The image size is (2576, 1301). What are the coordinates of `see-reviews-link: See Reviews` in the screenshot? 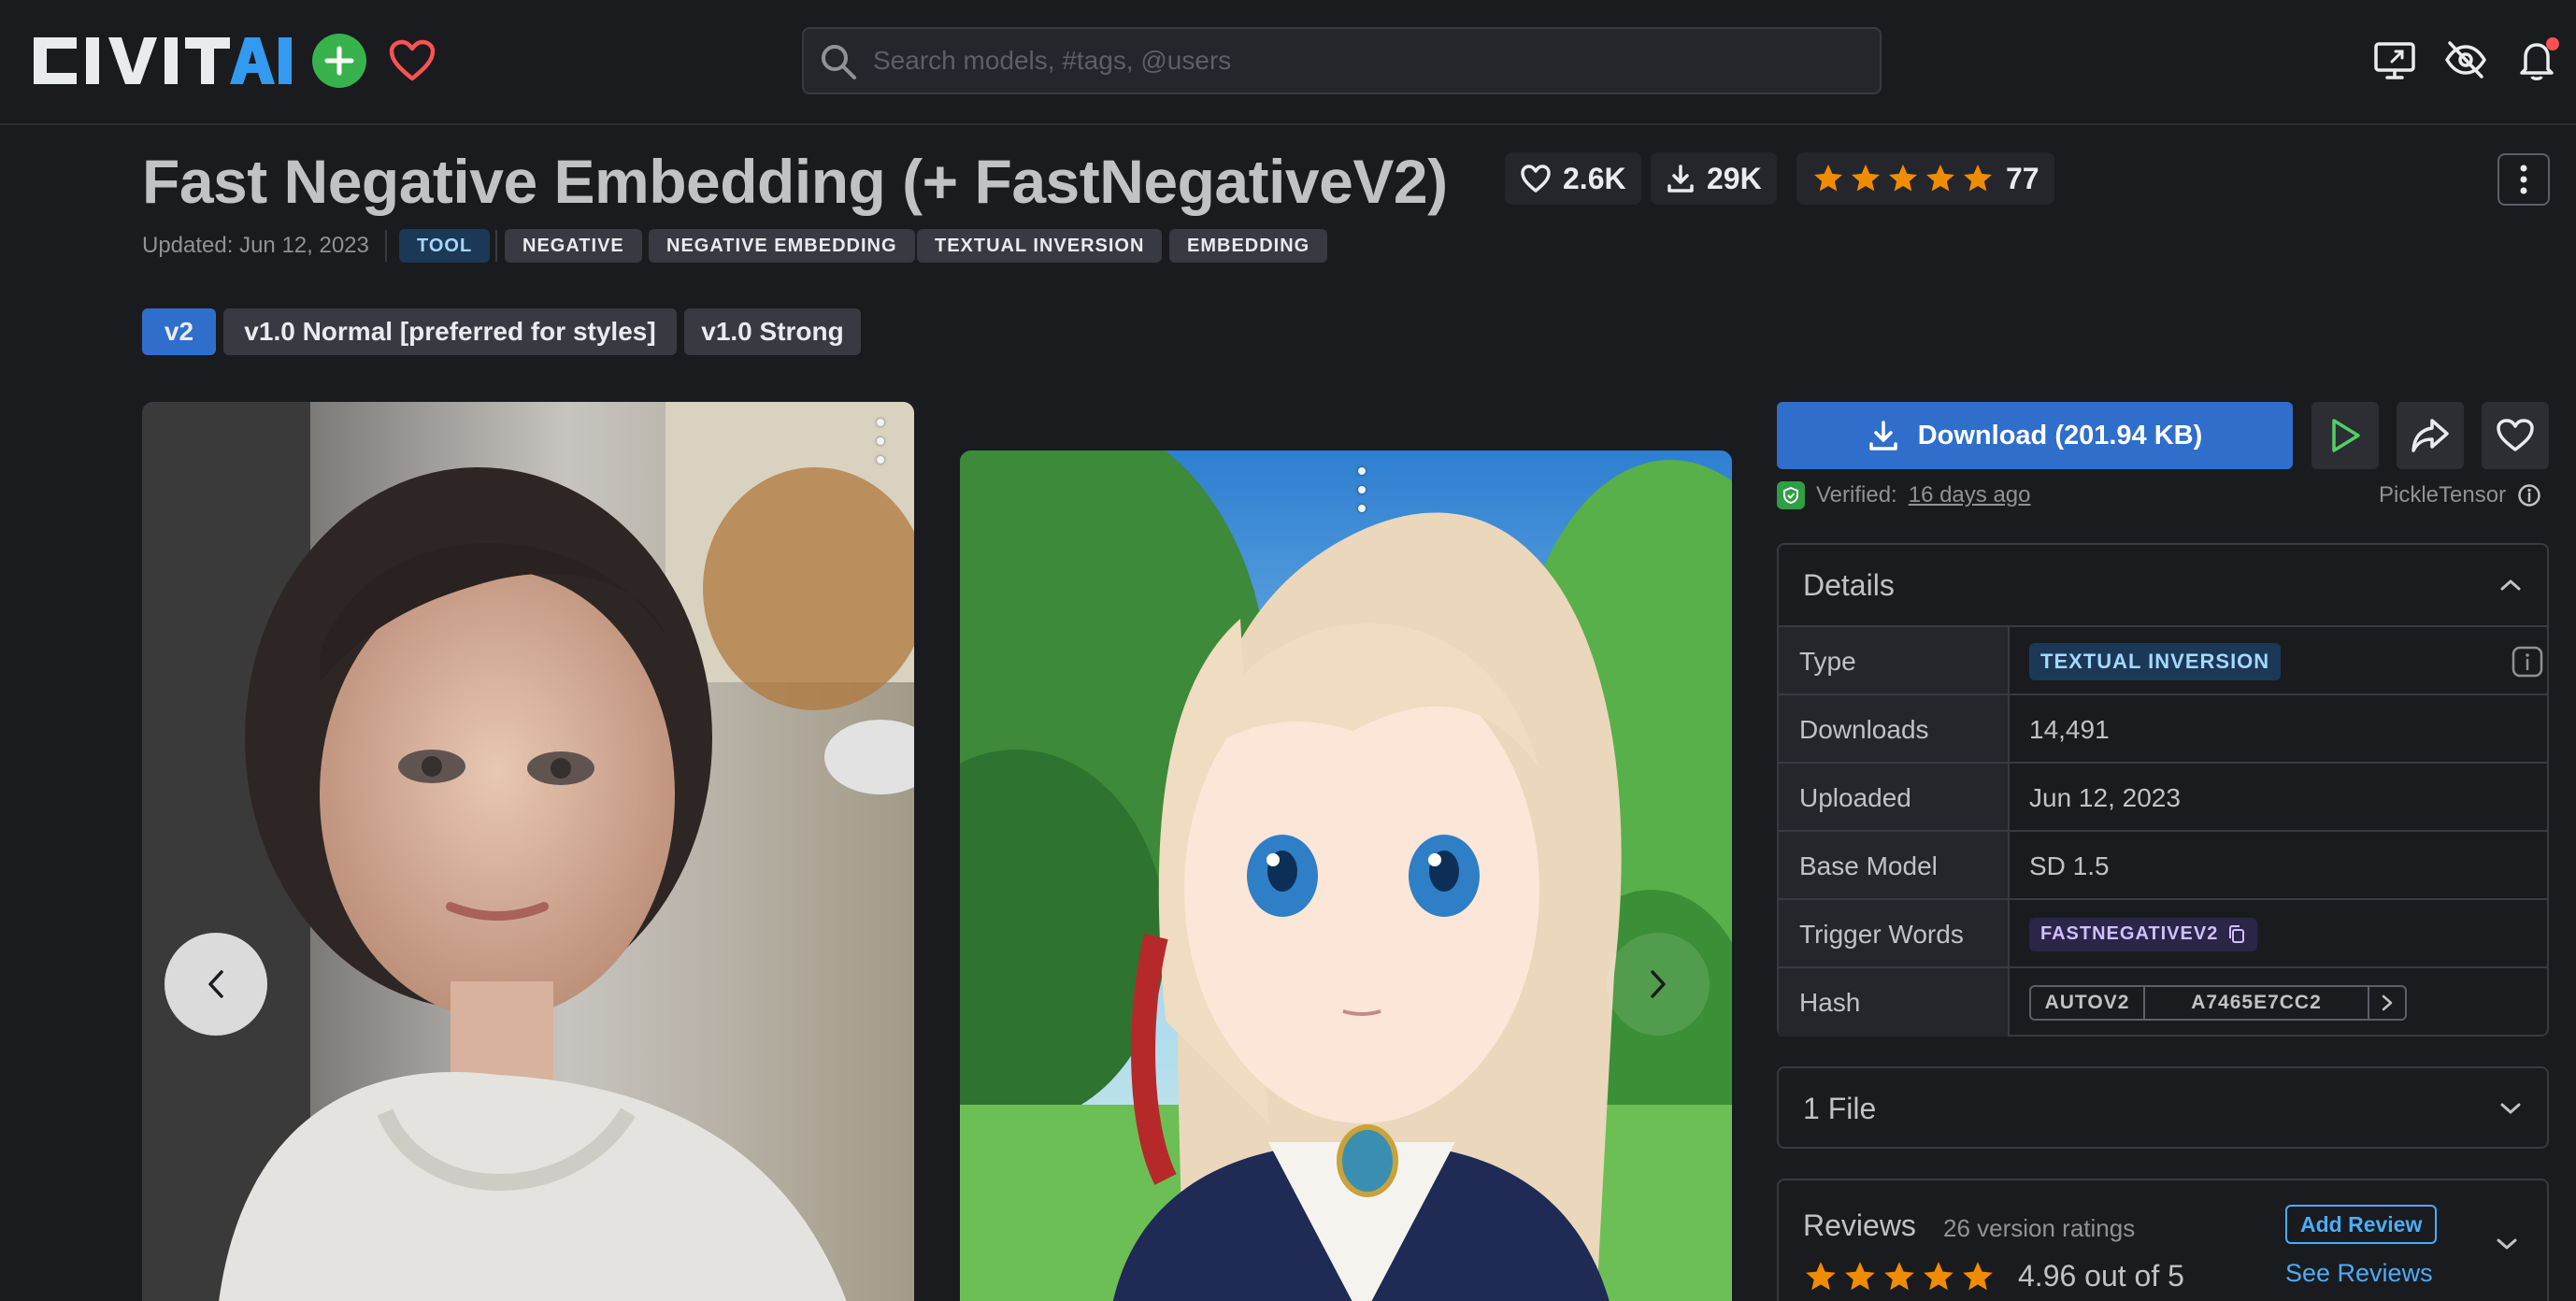 It's located at (2359, 1273).